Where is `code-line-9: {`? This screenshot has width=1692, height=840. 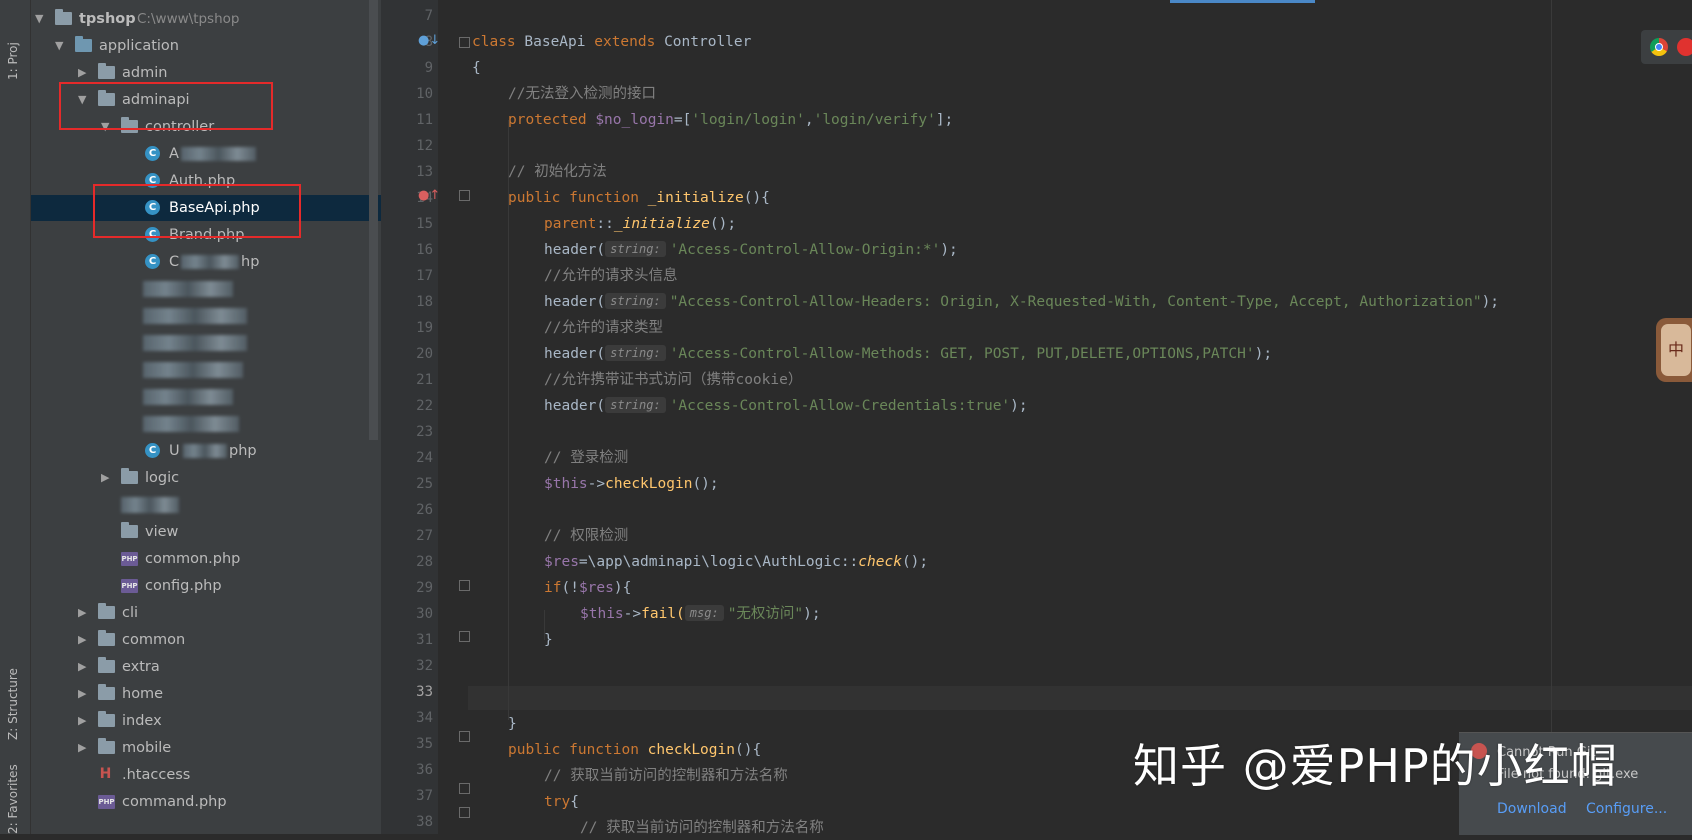
code-line-9: { is located at coordinates (476, 68).